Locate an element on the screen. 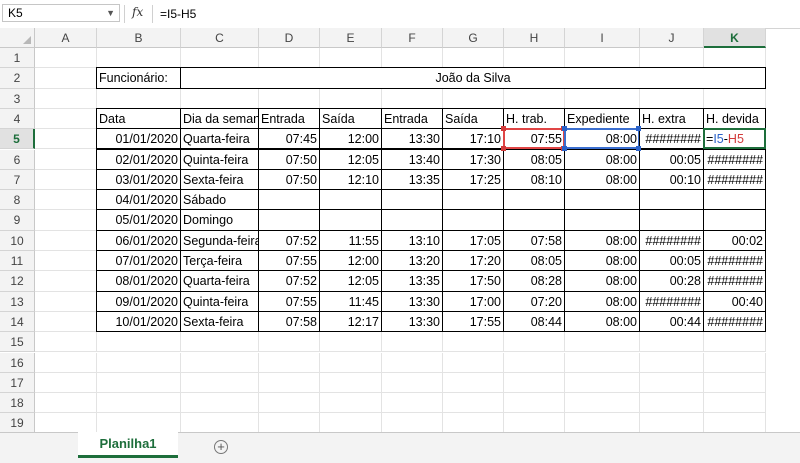  table-header: Entrada is located at coordinates (289, 118).